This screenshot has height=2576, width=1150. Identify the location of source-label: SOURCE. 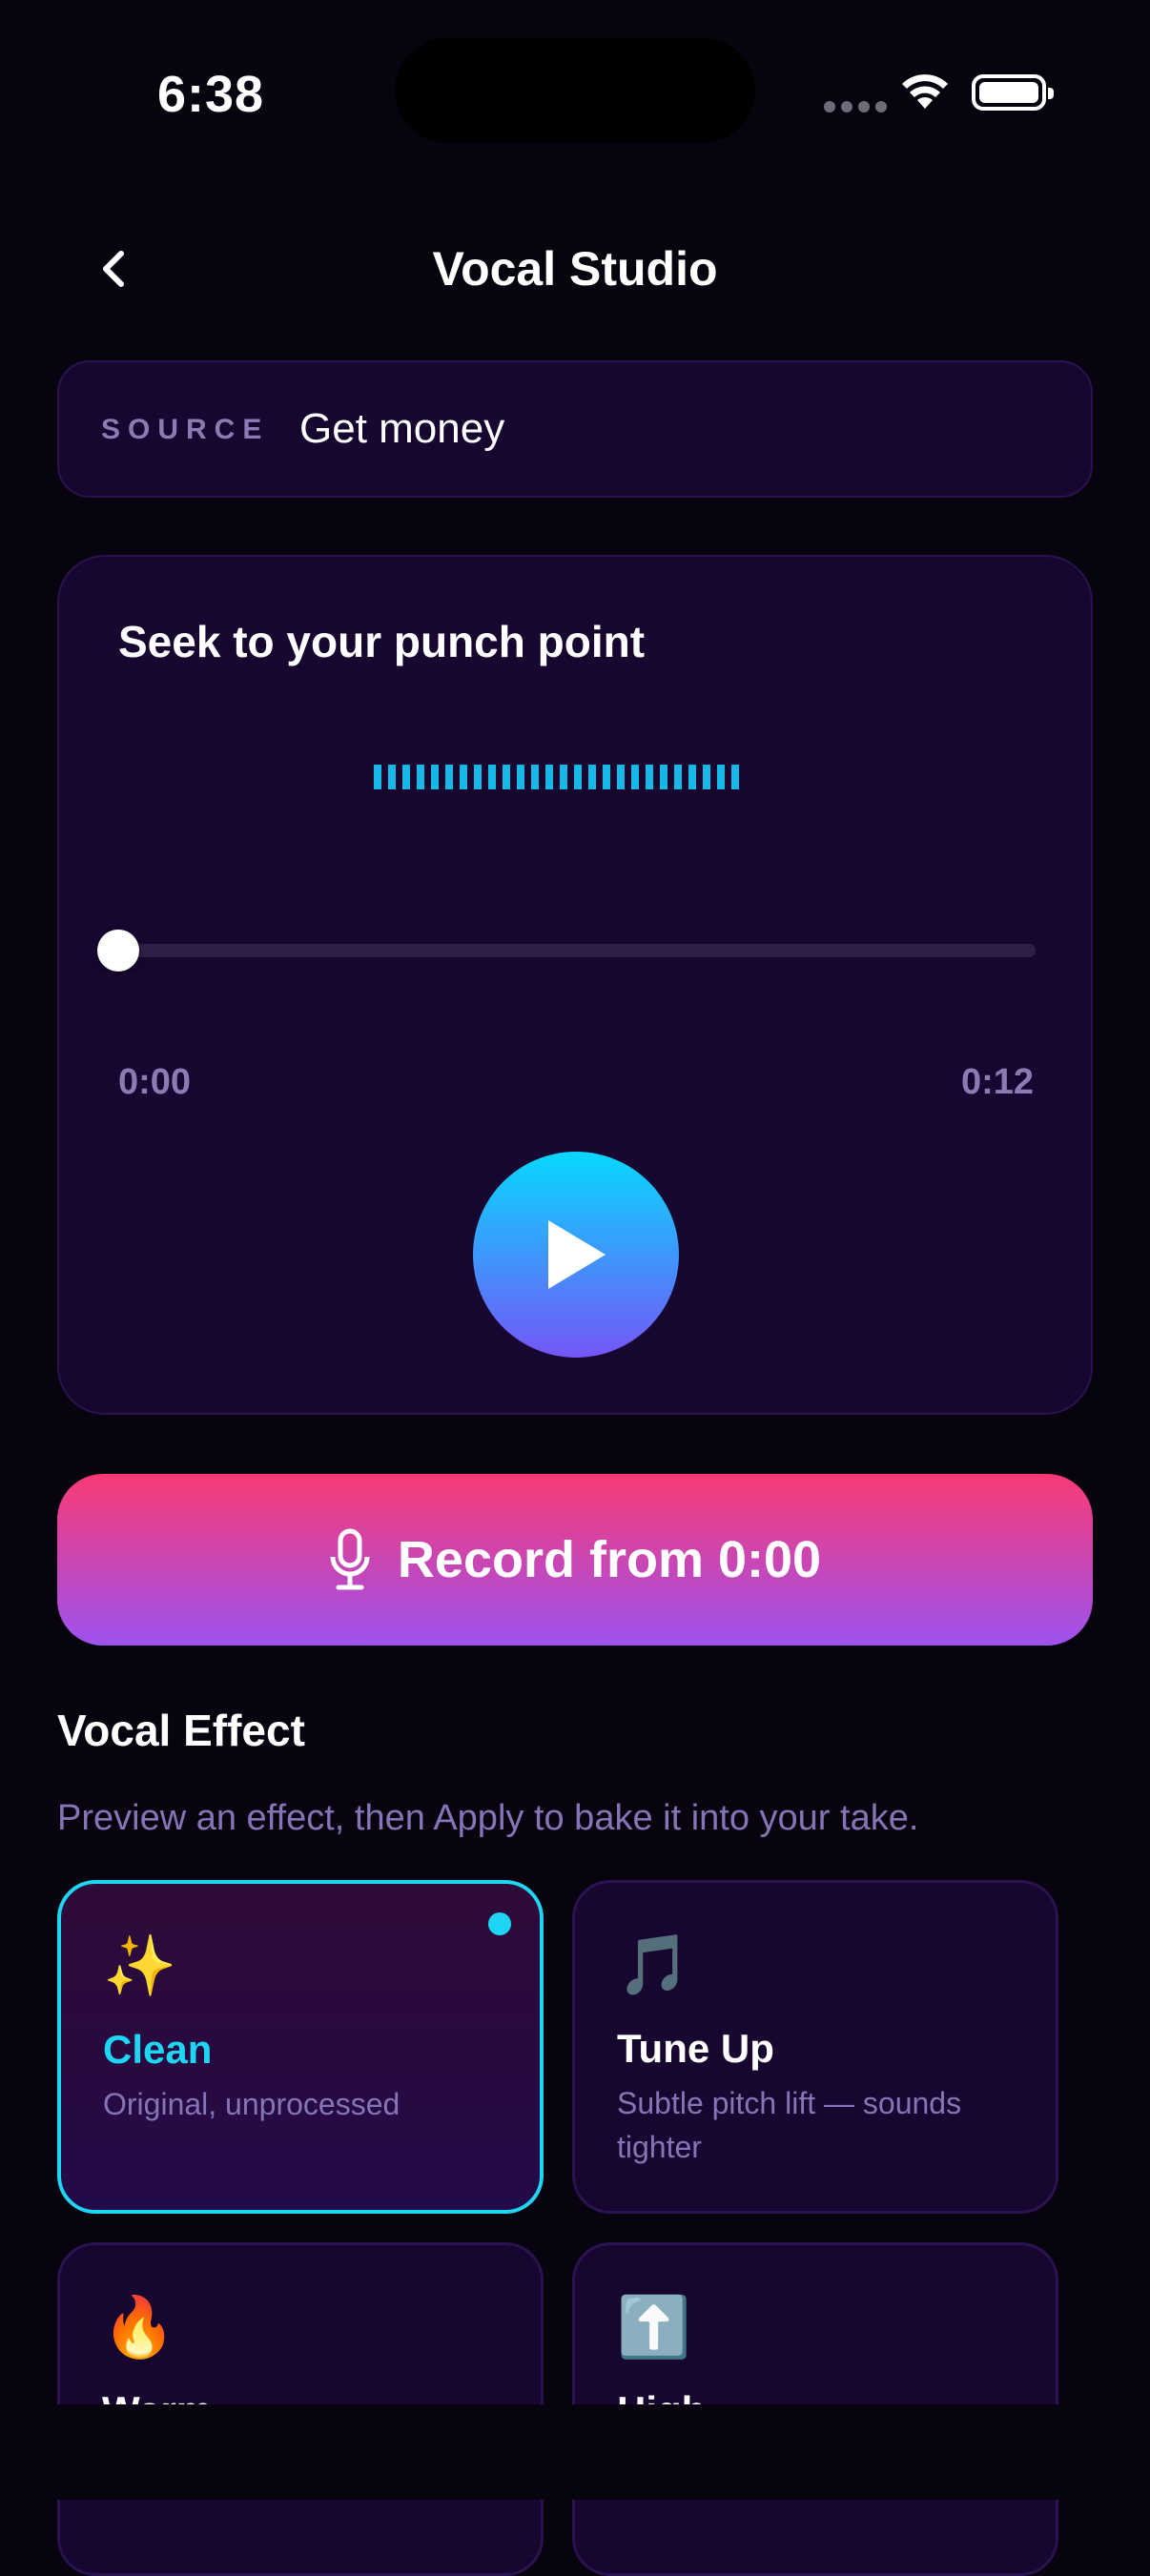
(185, 429).